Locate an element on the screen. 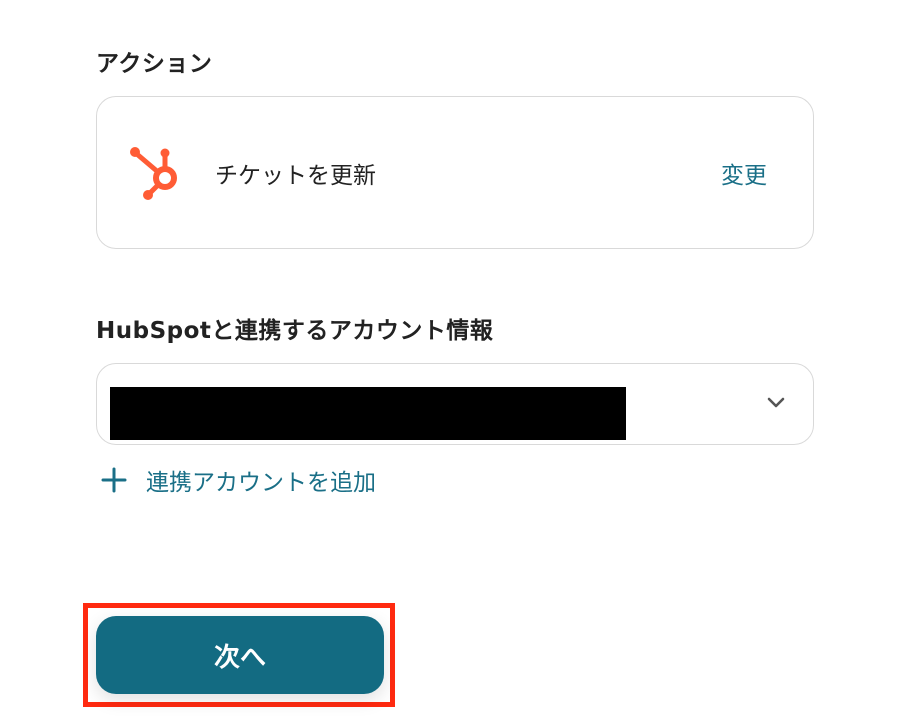  add-account-link: 連携アカウントを追加 is located at coordinates (238, 480).